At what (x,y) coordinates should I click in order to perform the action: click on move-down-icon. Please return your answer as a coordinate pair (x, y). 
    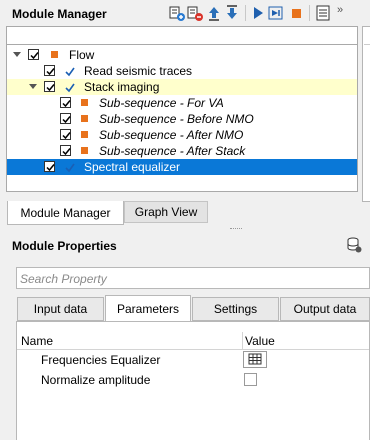
    Looking at the image, I should click on (232, 13).